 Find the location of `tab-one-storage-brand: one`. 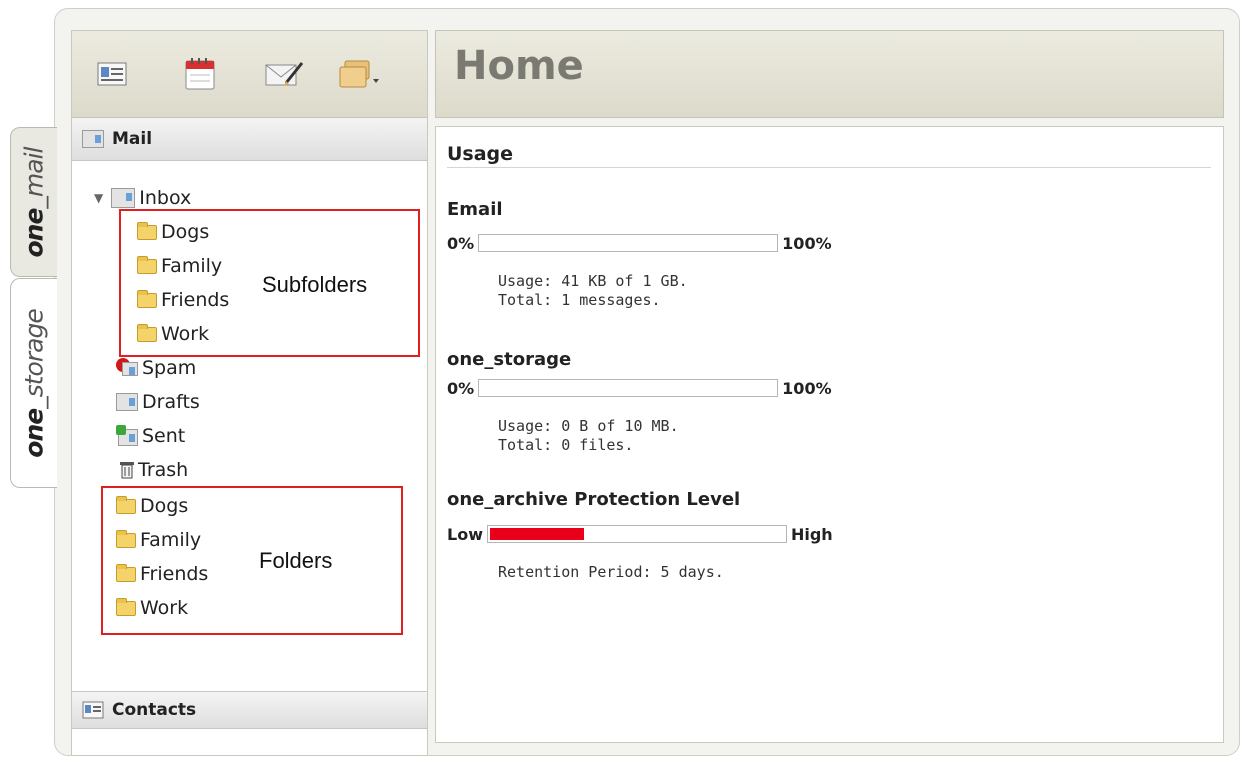

tab-one-storage-brand: one is located at coordinates (34, 433).